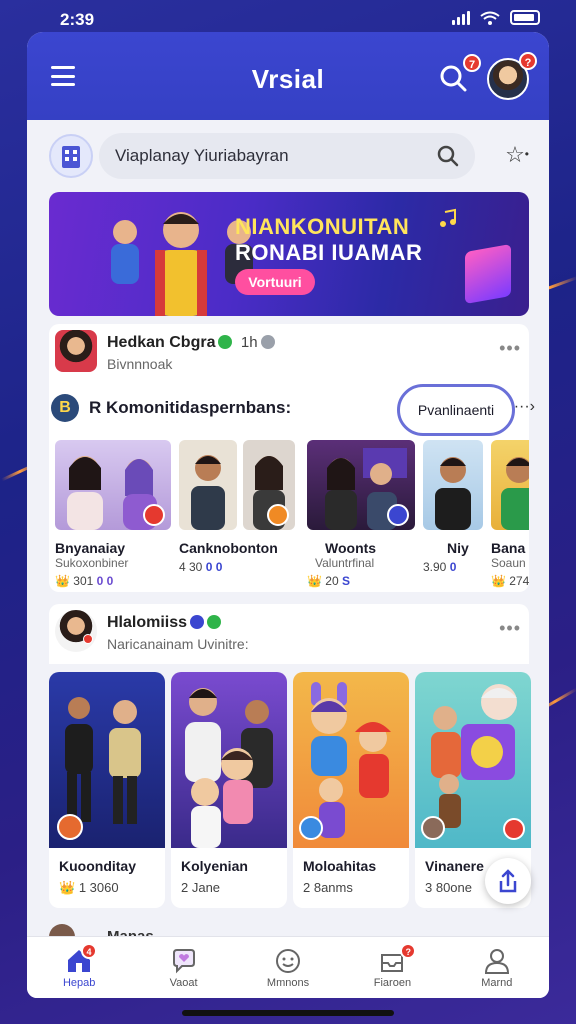 The width and height of the screenshot is (576, 1024). I want to click on video-tile: Kolyenian 2 Jane, so click(229, 790).